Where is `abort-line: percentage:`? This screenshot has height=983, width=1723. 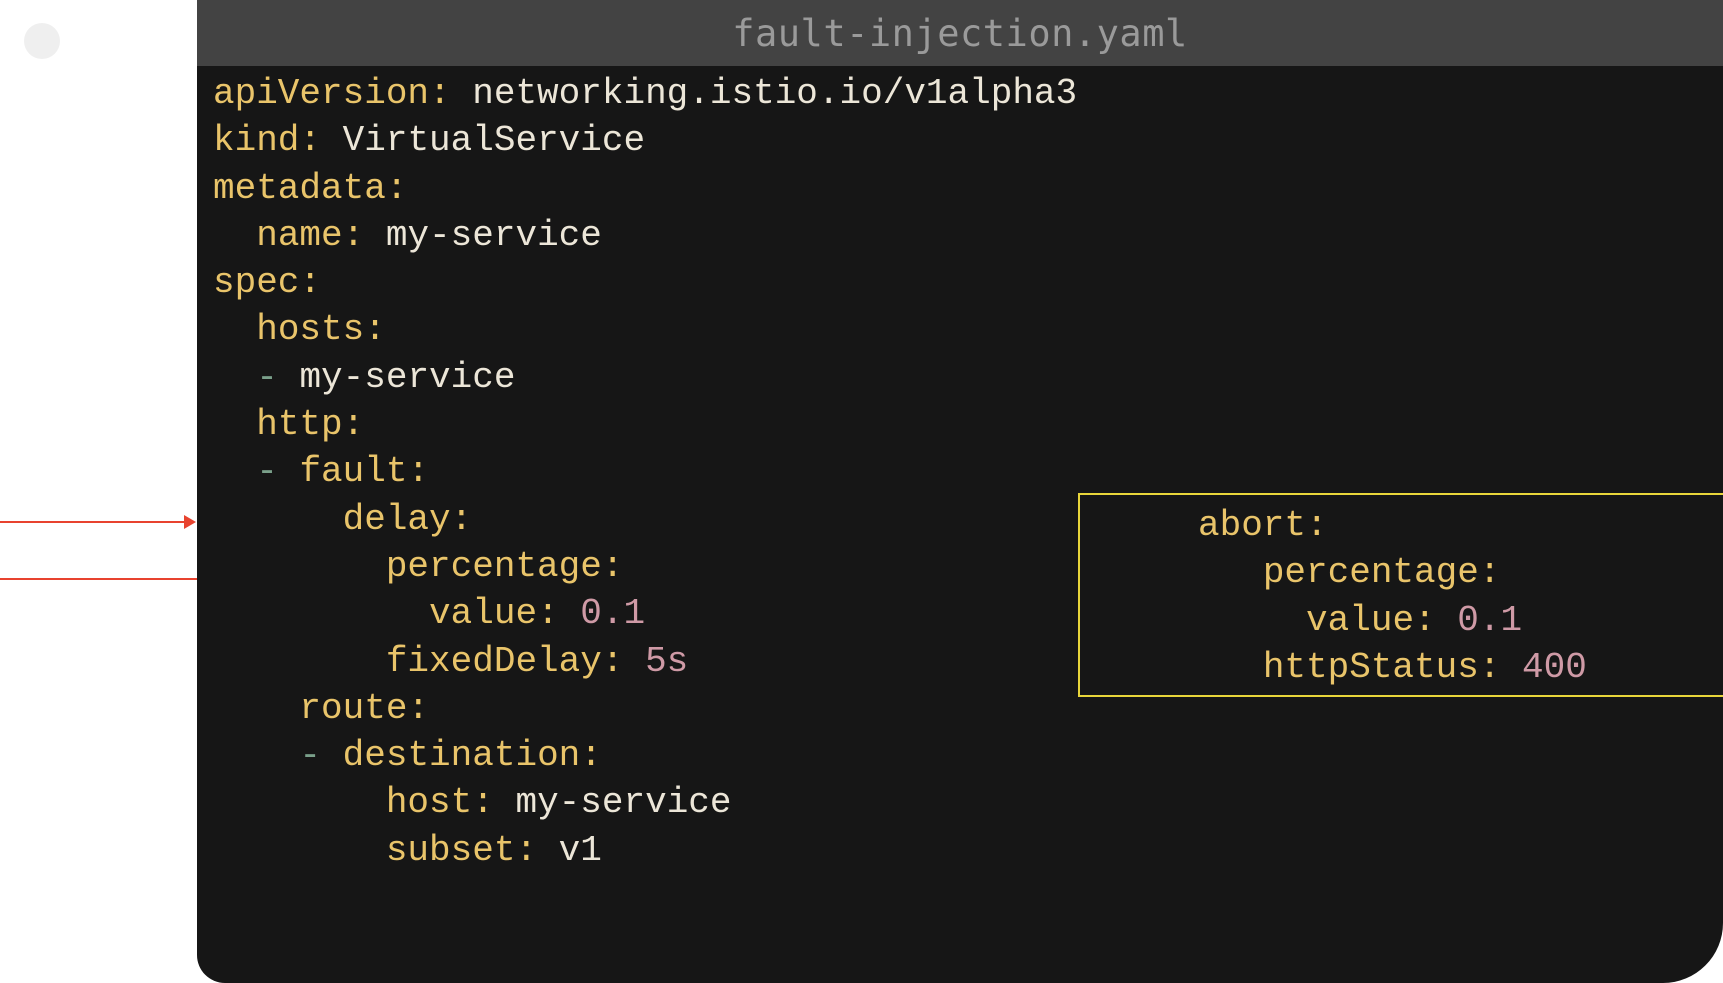
abort-line: percentage: is located at coordinates (1392, 572).